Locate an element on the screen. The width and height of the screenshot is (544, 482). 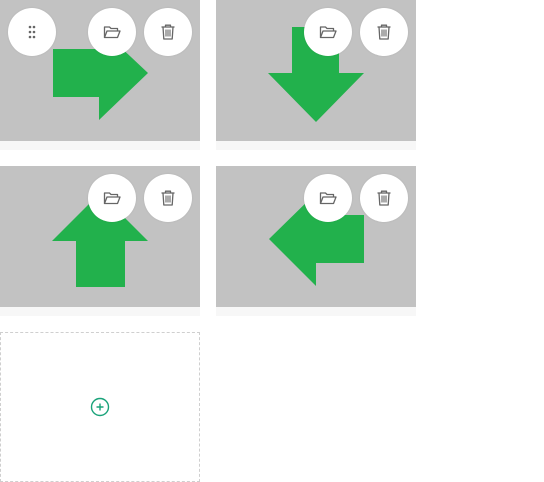
drag-handle-button is located at coordinates (32, 32).